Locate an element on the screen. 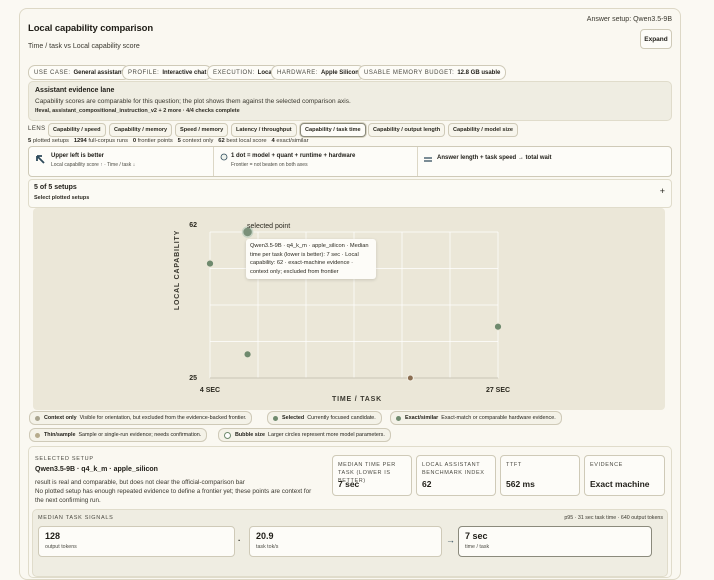 The height and width of the screenshot is (580, 714). x-tick-left: 4 SEC is located at coordinates (210, 390).